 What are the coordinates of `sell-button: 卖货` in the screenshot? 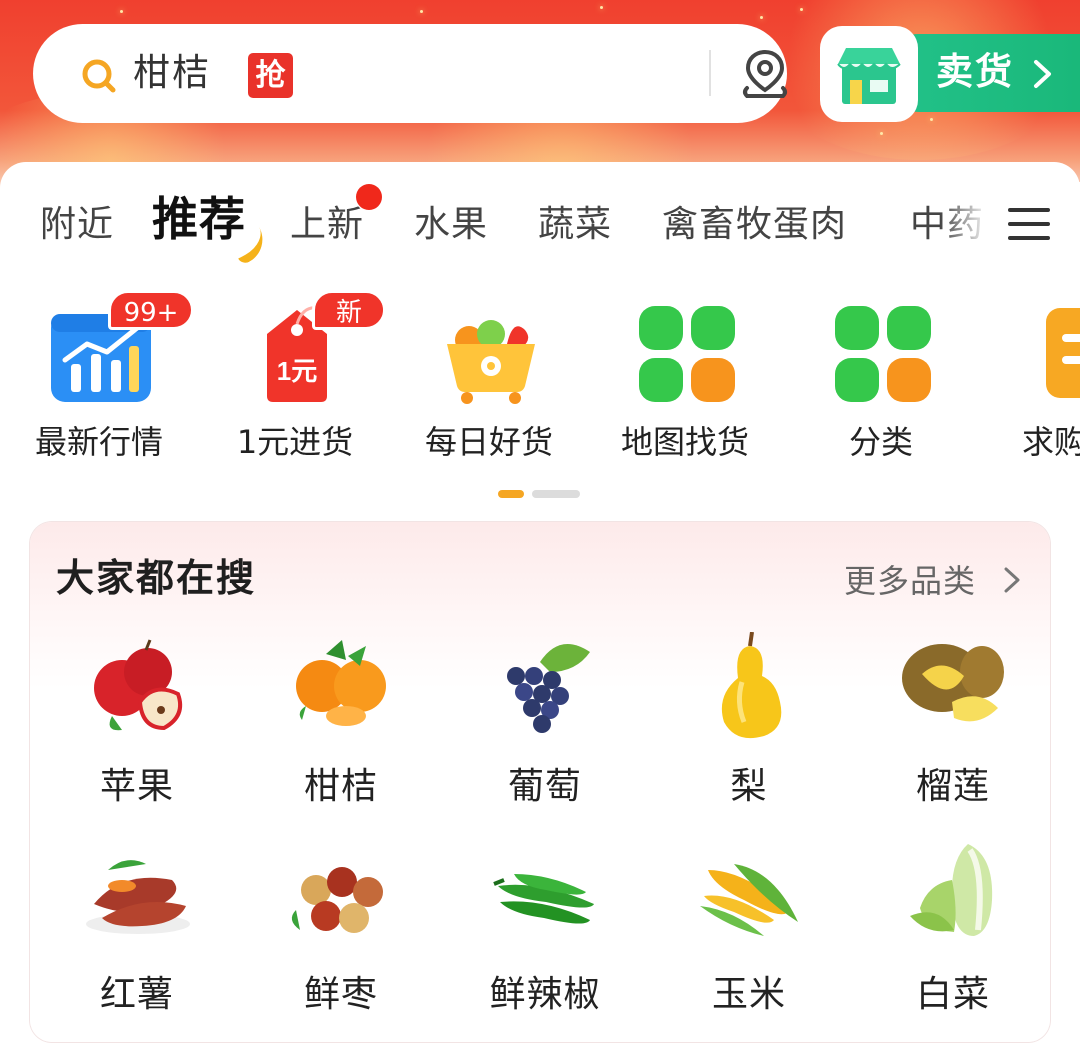 It's located at (950, 74).